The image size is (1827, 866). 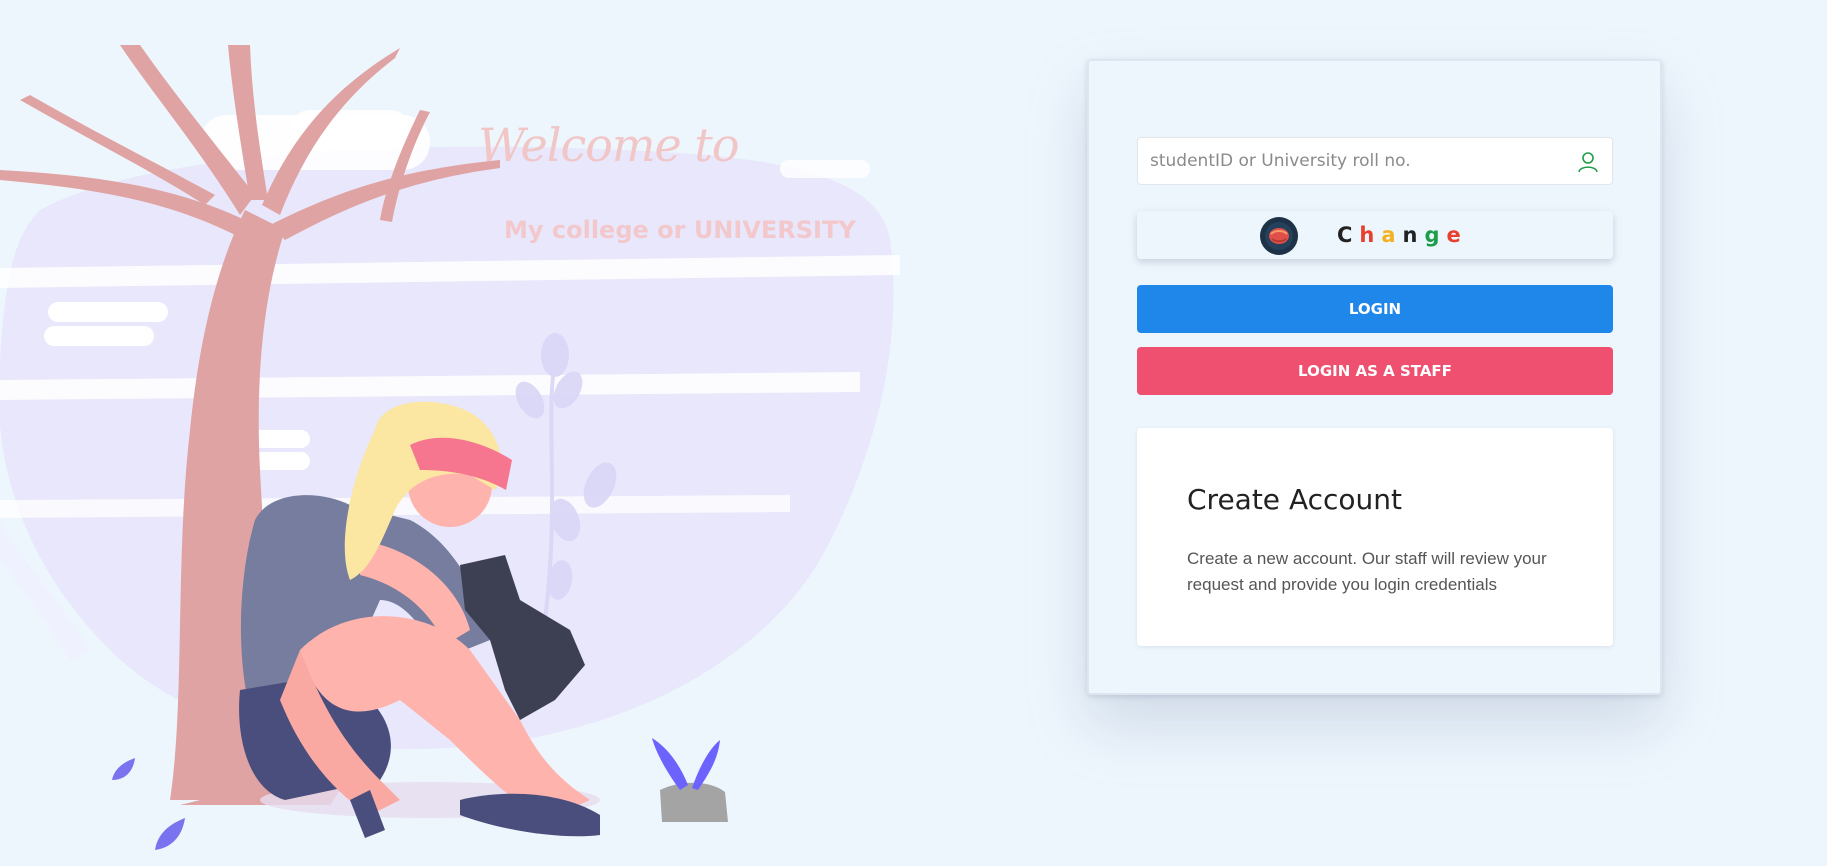 What do you see at coordinates (1392, 235) in the screenshot?
I see `captcha-letter: a` at bounding box center [1392, 235].